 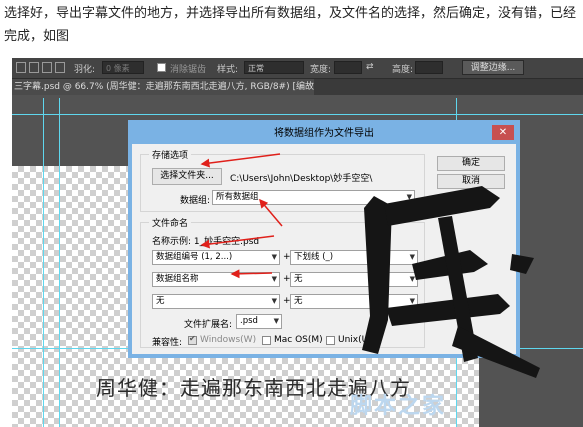 I want to click on calligraphy-logo, so click(x=451, y=282).